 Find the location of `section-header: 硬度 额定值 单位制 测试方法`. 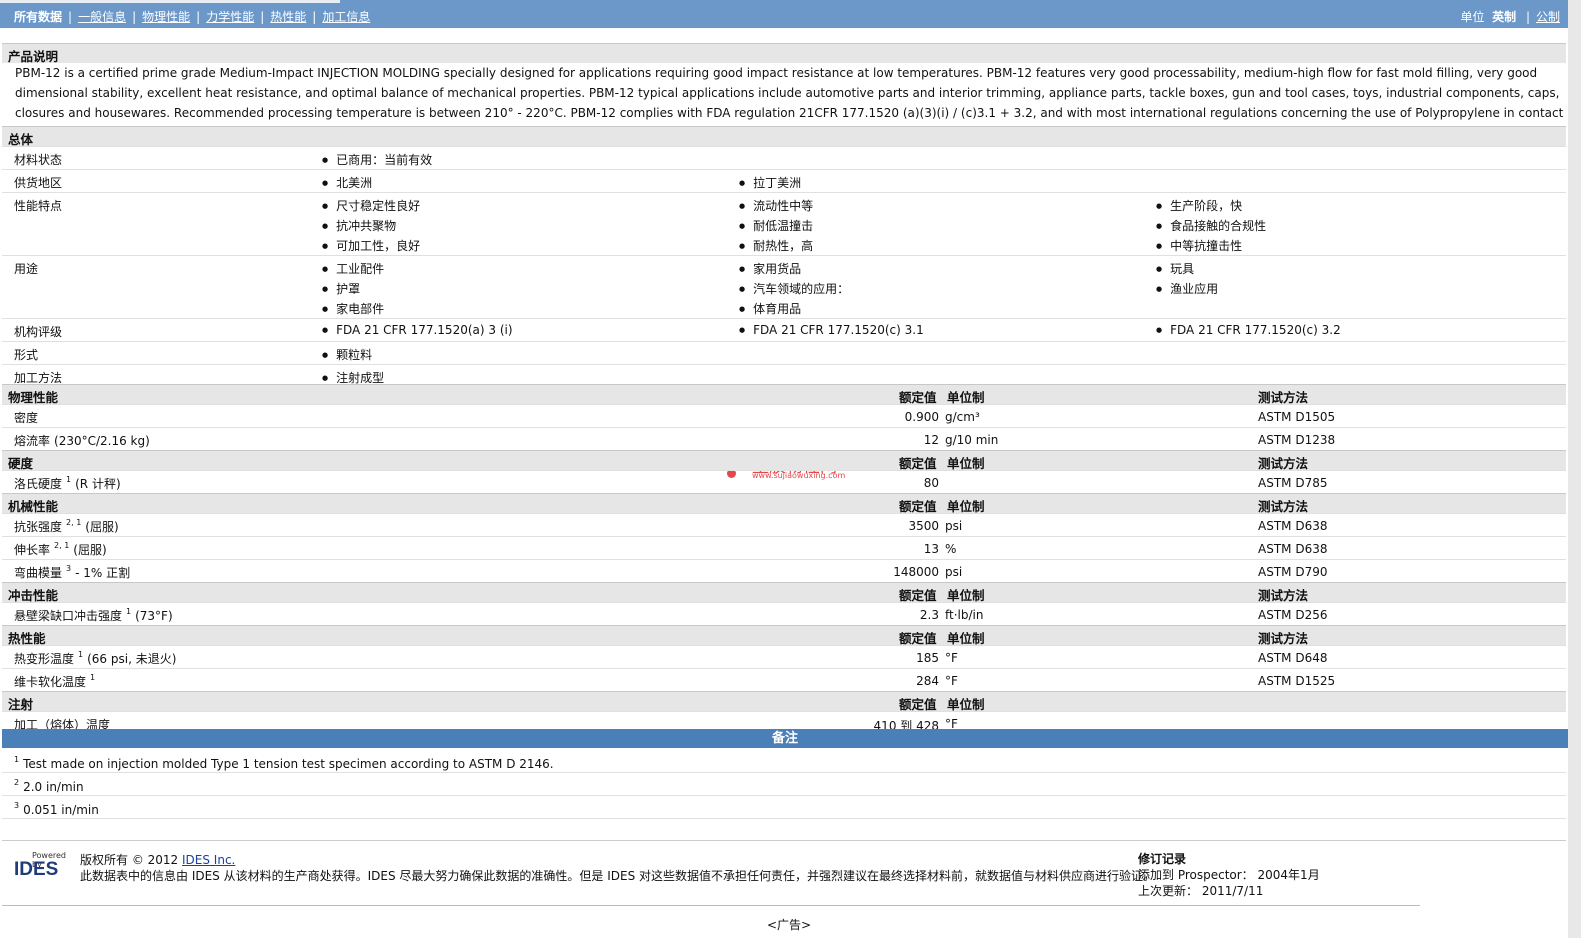

section-header: 硬度 额定值 单位制 测试方法 is located at coordinates (784, 460).